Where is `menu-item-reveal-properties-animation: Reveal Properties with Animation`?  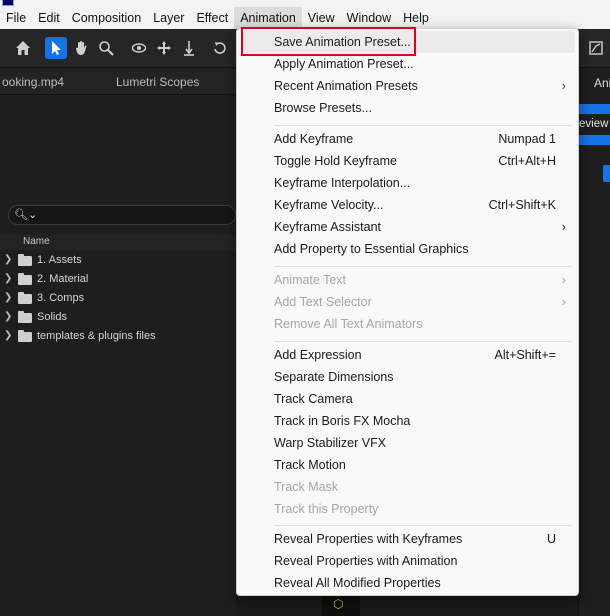
menu-item-reveal-properties-animation: Reveal Properties with Animation is located at coordinates (408, 561).